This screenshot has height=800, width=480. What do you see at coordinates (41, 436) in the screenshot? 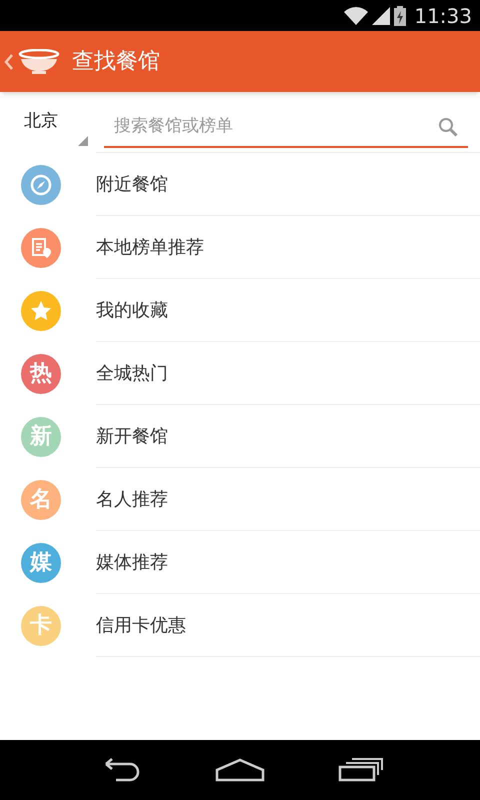
I see `character-icon: 新` at bounding box center [41, 436].